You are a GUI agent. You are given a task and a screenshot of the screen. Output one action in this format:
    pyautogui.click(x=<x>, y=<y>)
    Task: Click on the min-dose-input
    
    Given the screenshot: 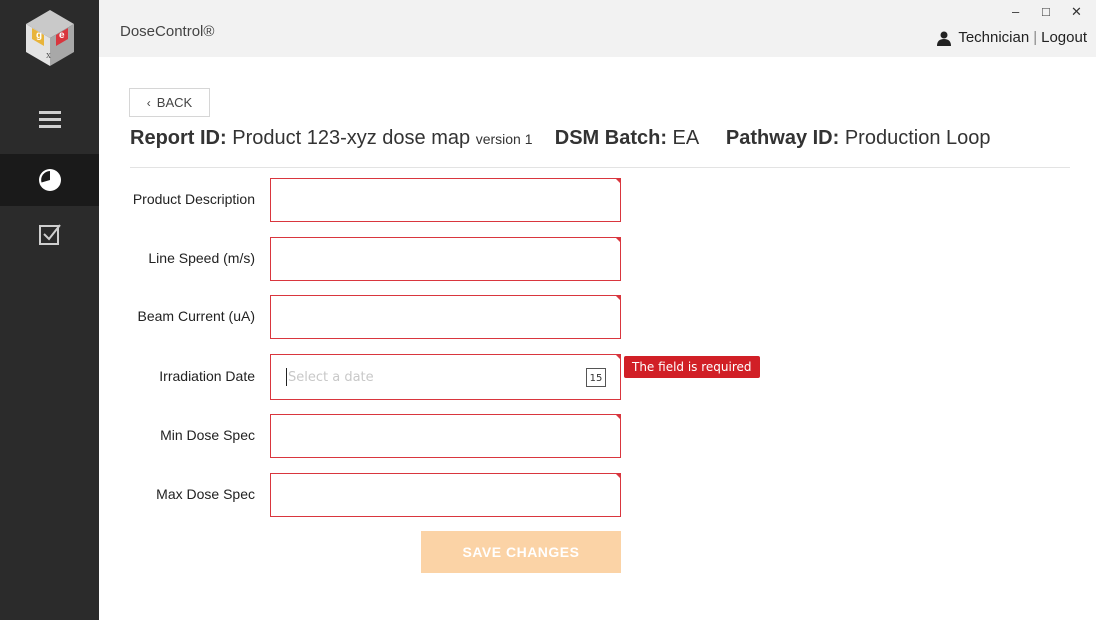 What is the action you would take?
    pyautogui.click(x=445, y=436)
    